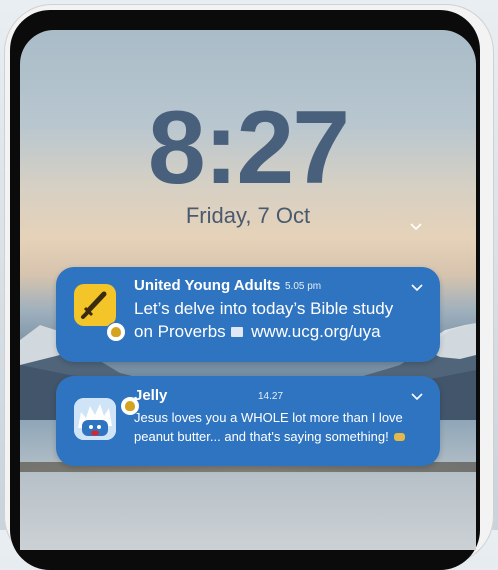 This screenshot has width=498, height=570. What do you see at coordinates (248, 148) in the screenshot?
I see `lock-clock: 8:27` at bounding box center [248, 148].